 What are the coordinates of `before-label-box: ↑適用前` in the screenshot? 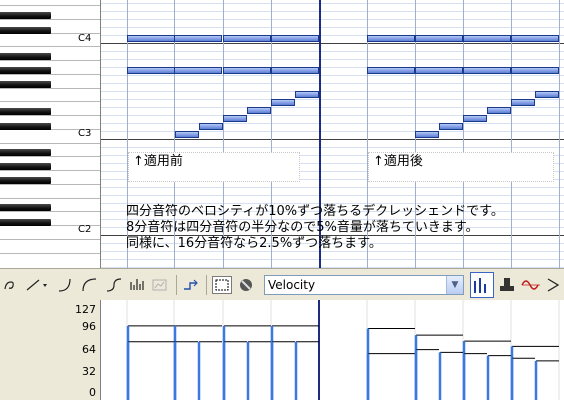 It's located at (214, 167).